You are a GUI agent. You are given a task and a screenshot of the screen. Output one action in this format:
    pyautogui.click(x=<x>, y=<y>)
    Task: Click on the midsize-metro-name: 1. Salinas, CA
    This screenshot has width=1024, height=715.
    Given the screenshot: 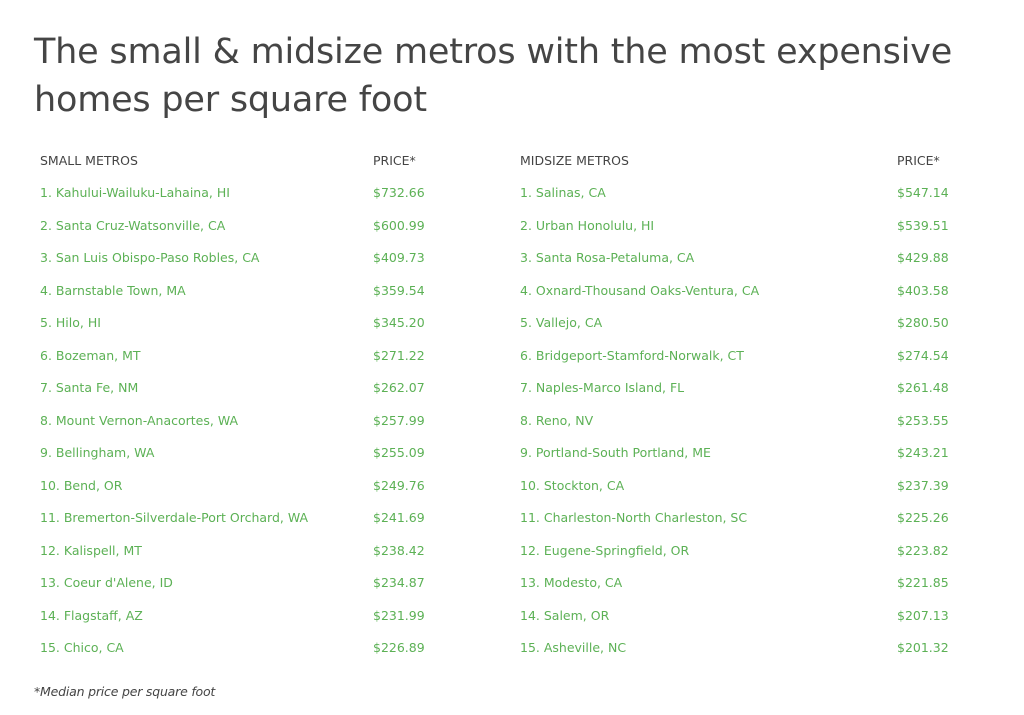 What is the action you would take?
    pyautogui.click(x=563, y=192)
    